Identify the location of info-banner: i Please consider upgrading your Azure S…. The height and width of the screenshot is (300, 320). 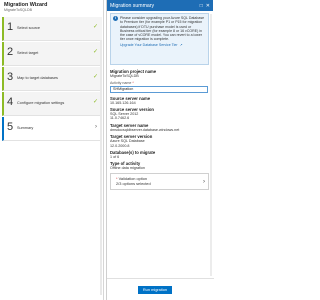
(159, 39).